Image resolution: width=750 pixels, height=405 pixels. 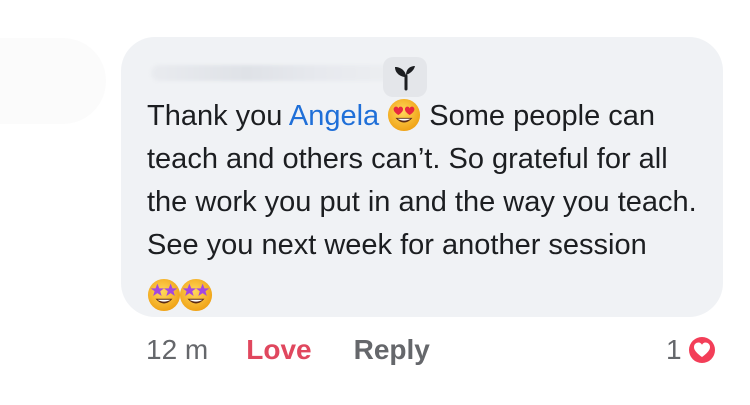 I want to click on comment-timestamp: 12 m, so click(x=177, y=350).